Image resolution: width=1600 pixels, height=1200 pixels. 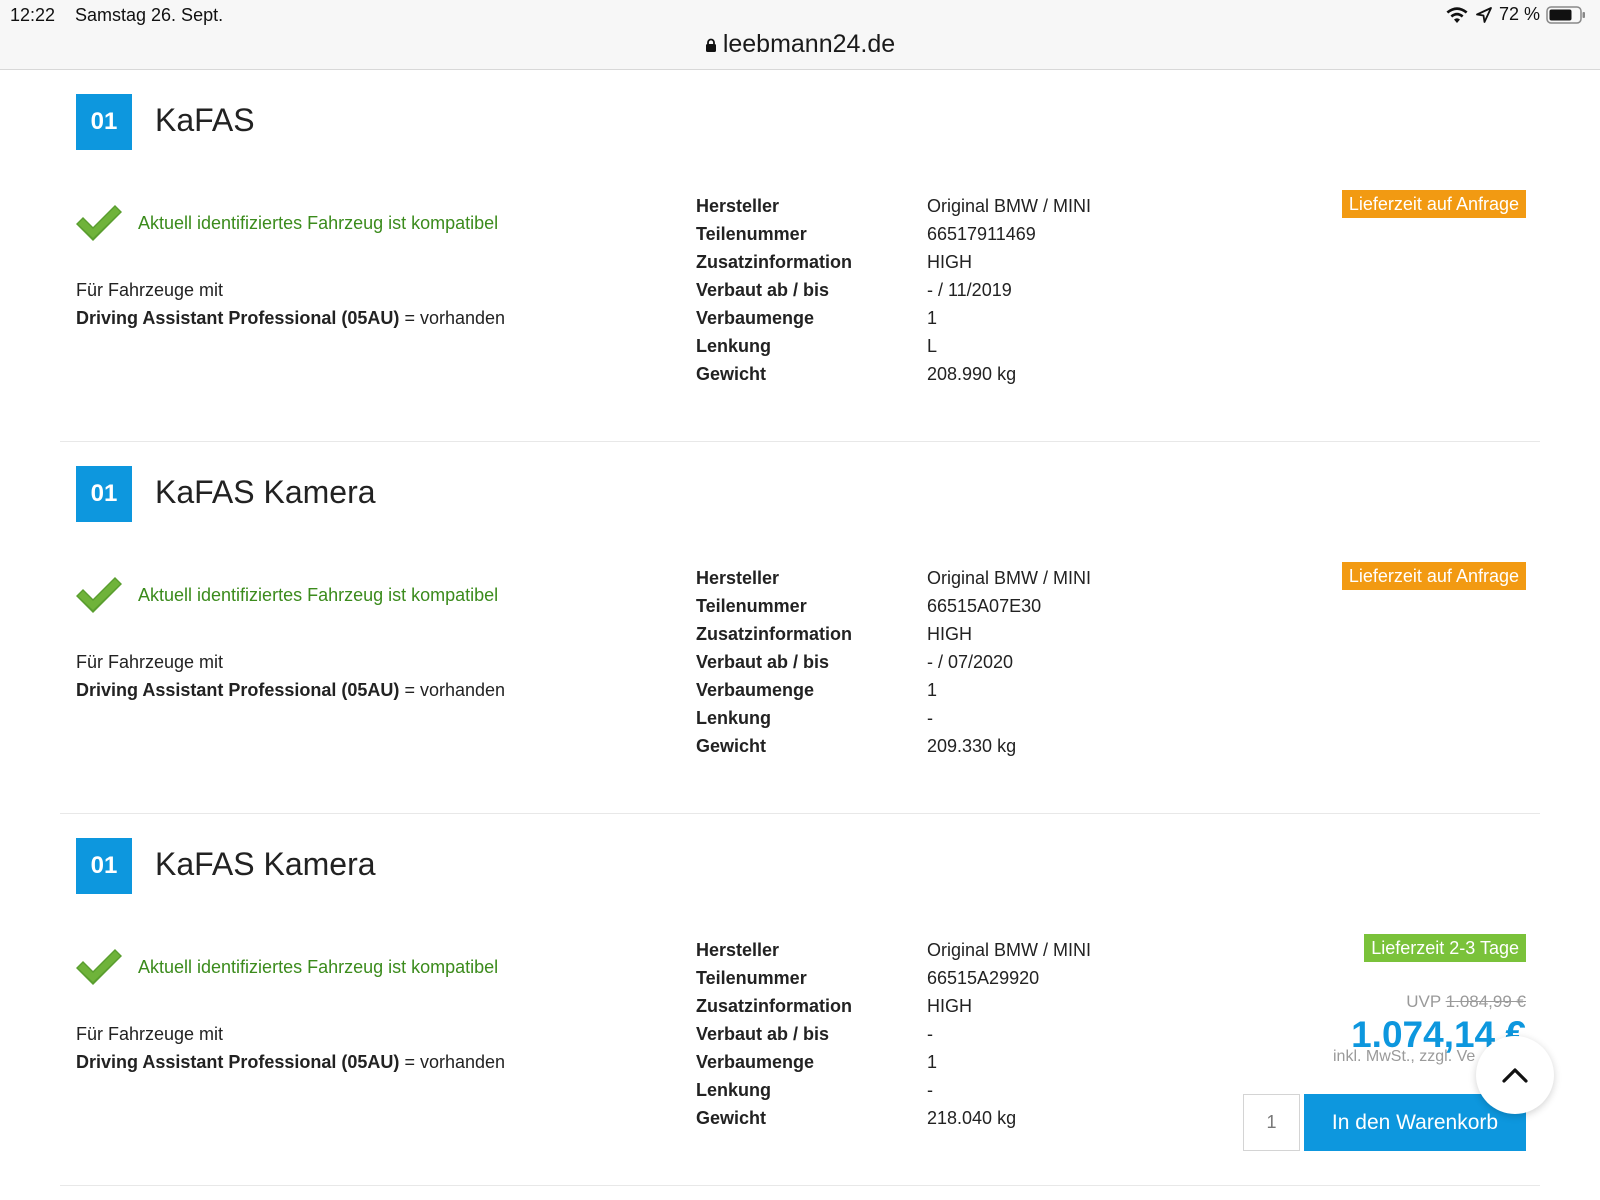 I want to click on spec-row: Teilenummer 66515A29920, so click(x=893, y=978).